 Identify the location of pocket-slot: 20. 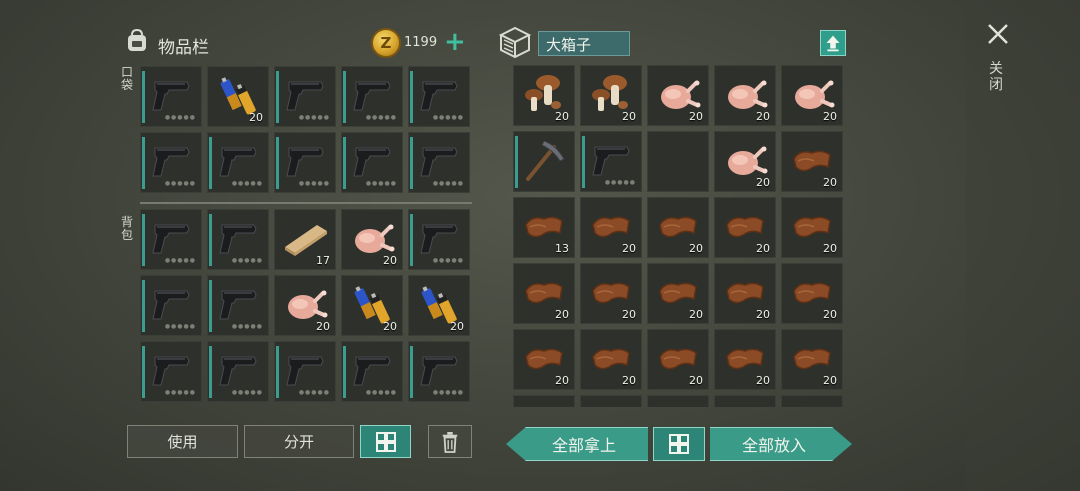
(238, 96).